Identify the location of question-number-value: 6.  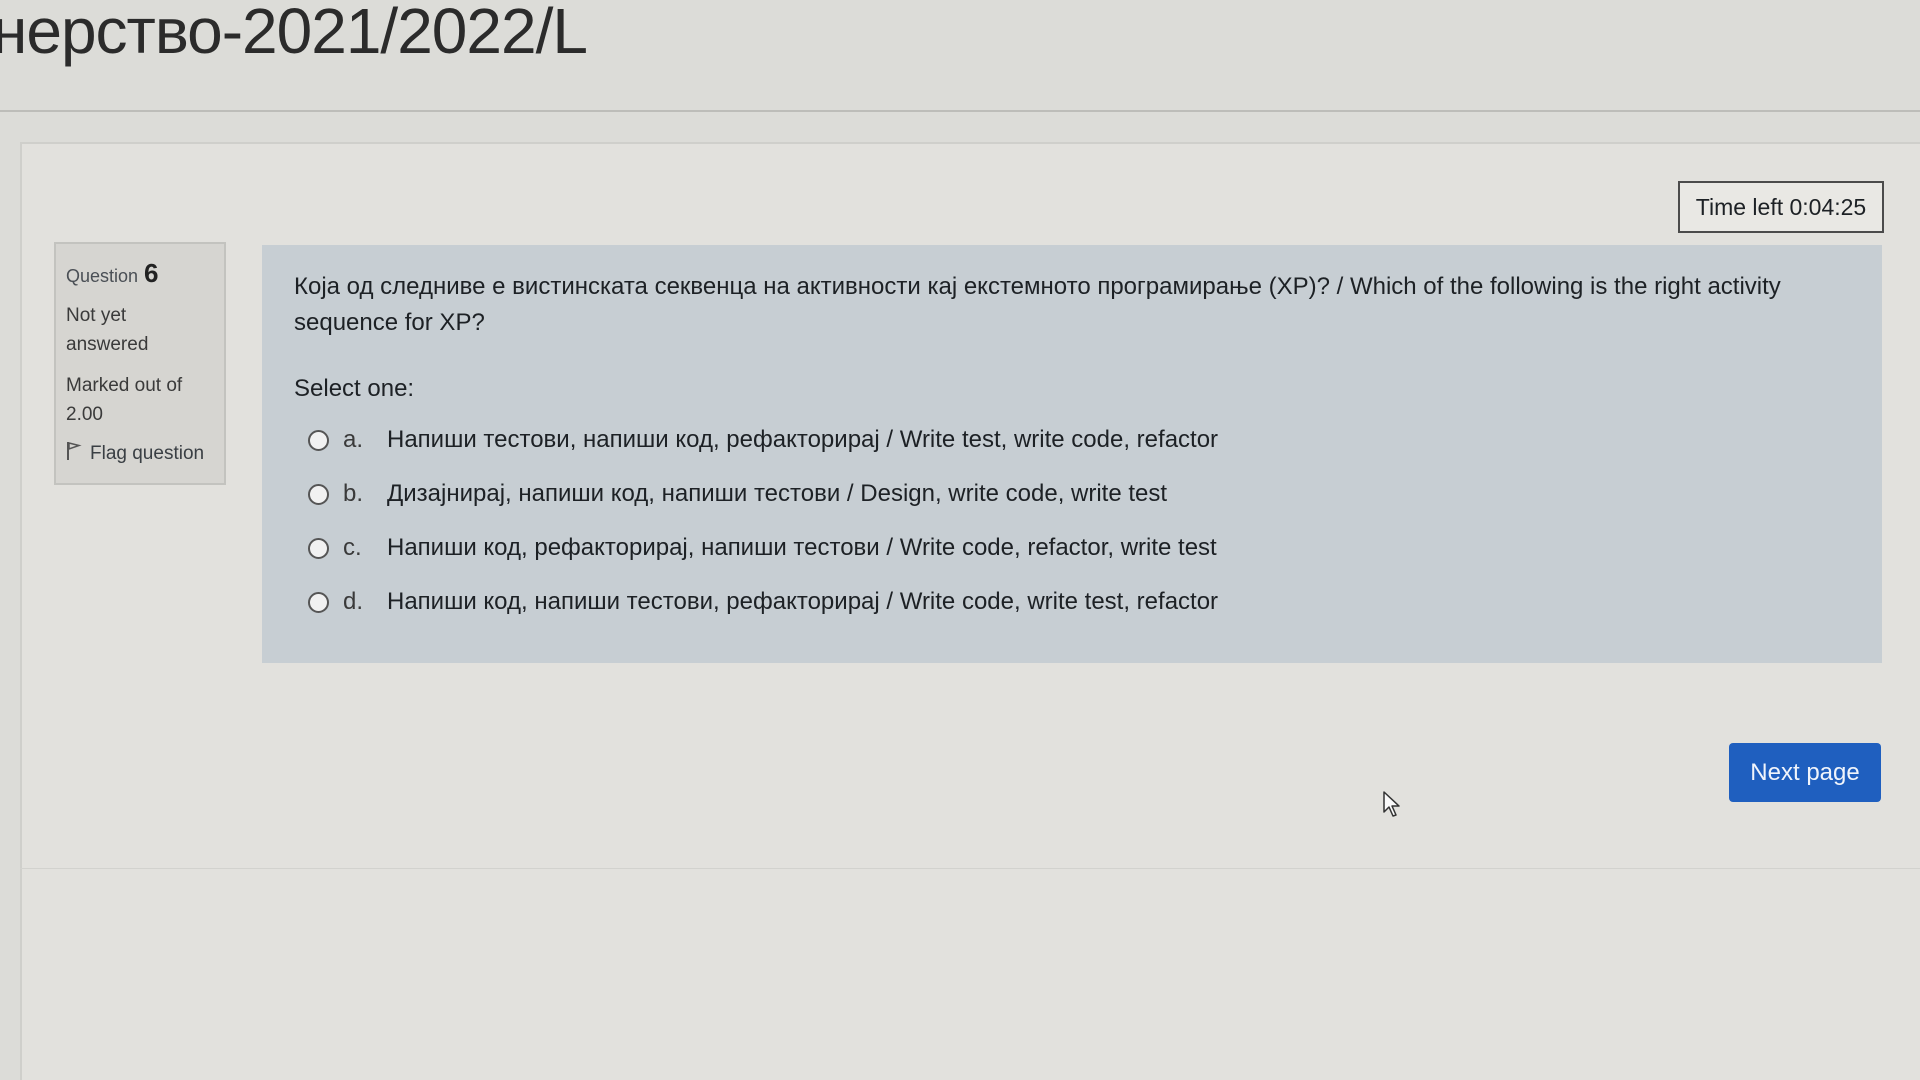
(151, 273).